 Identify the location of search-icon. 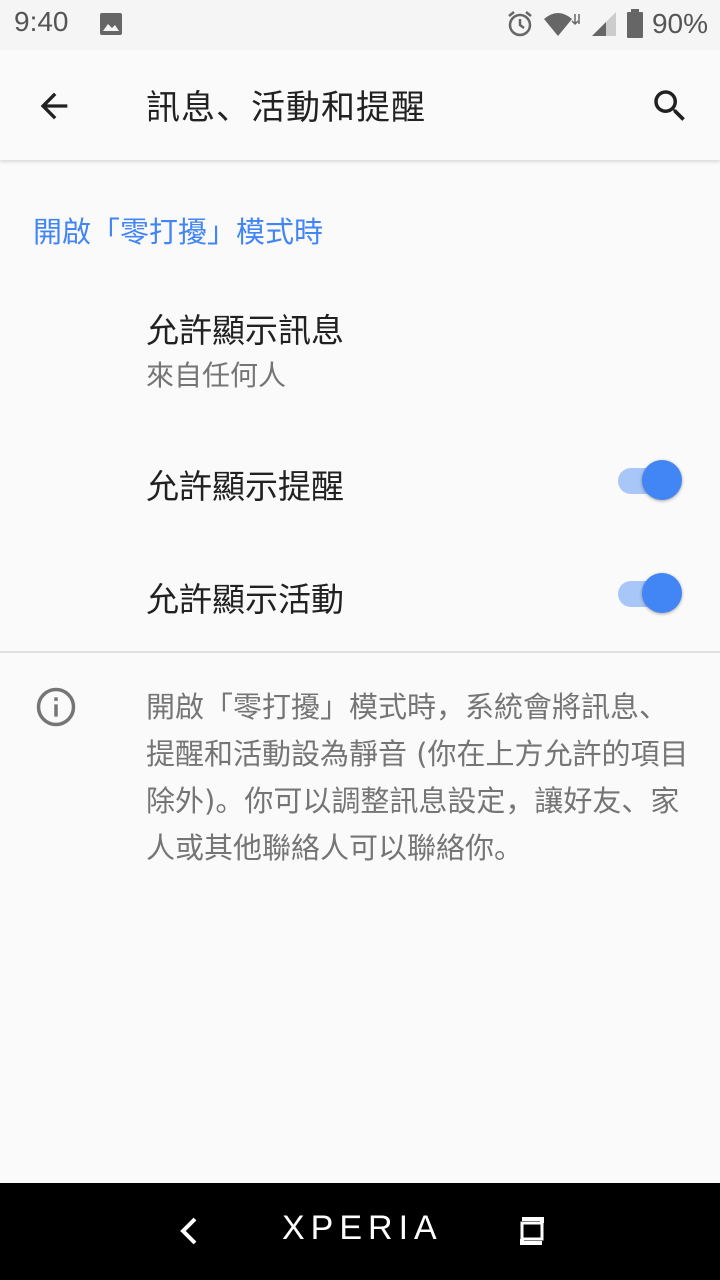
(669, 105).